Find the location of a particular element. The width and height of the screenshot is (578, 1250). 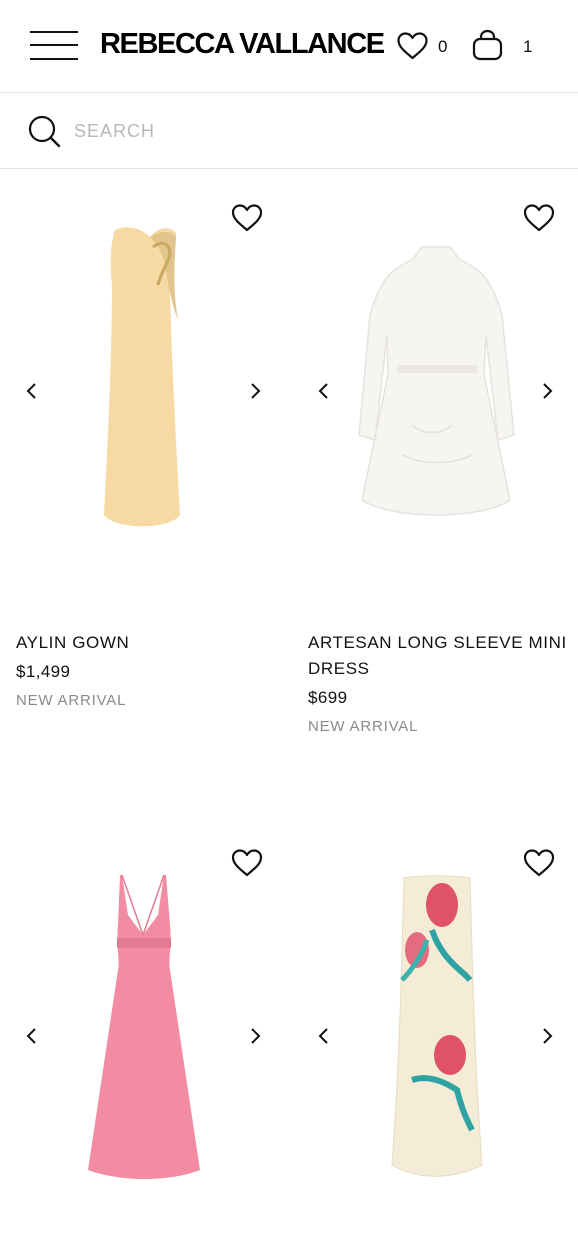

product-name: ARTESAN LONG SLEEVE MINI DRESS is located at coordinates (439, 656).